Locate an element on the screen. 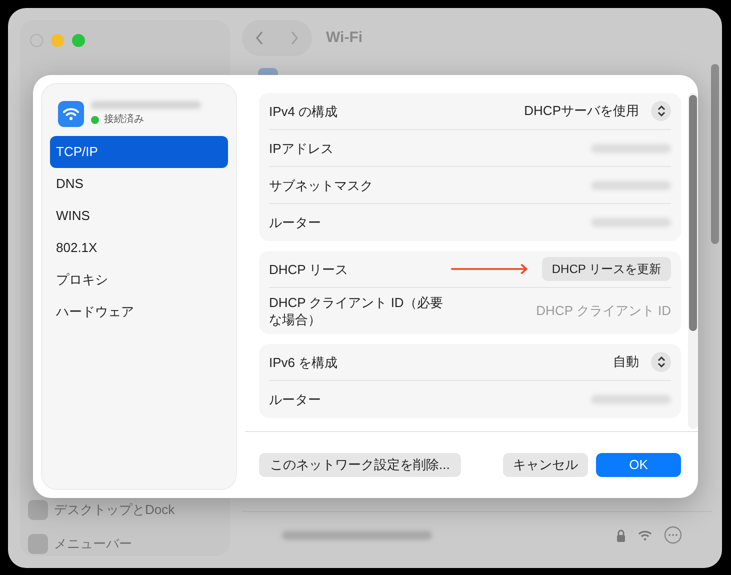 The height and width of the screenshot is (575, 731). popup-value: 自動 is located at coordinates (626, 362).